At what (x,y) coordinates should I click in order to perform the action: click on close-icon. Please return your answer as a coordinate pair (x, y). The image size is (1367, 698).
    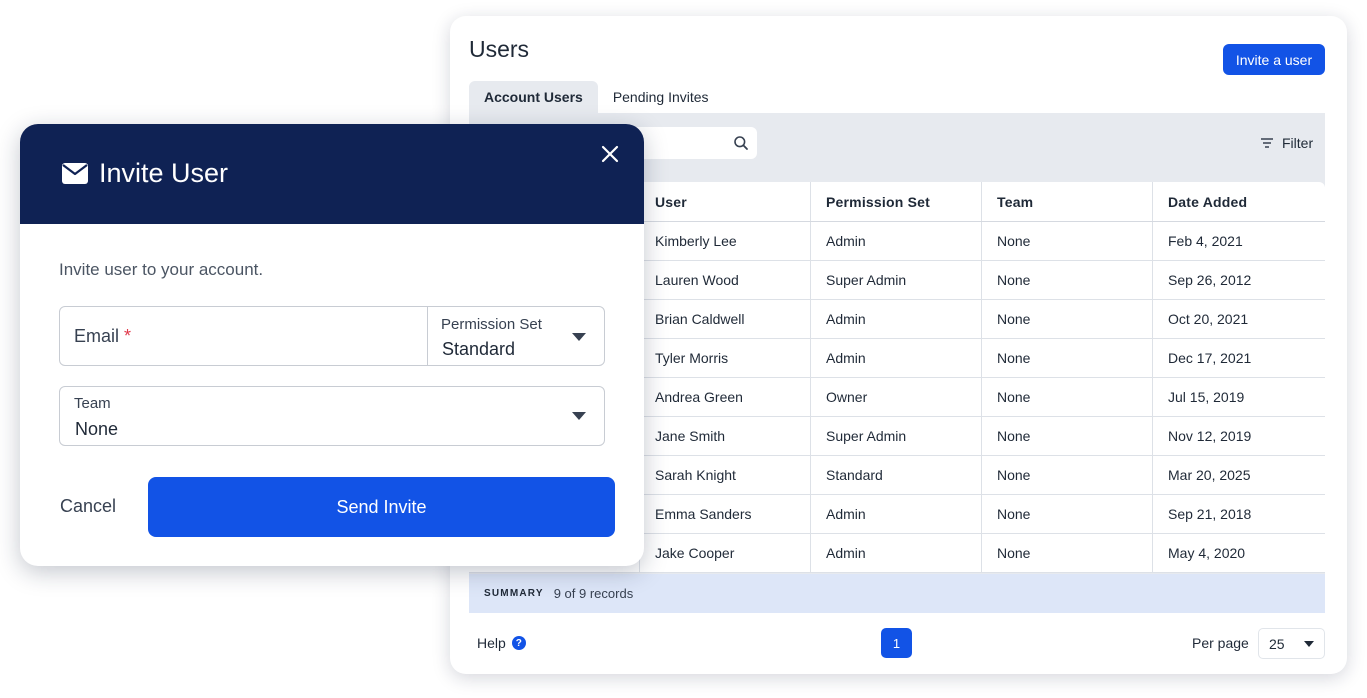
    Looking at the image, I should click on (610, 154).